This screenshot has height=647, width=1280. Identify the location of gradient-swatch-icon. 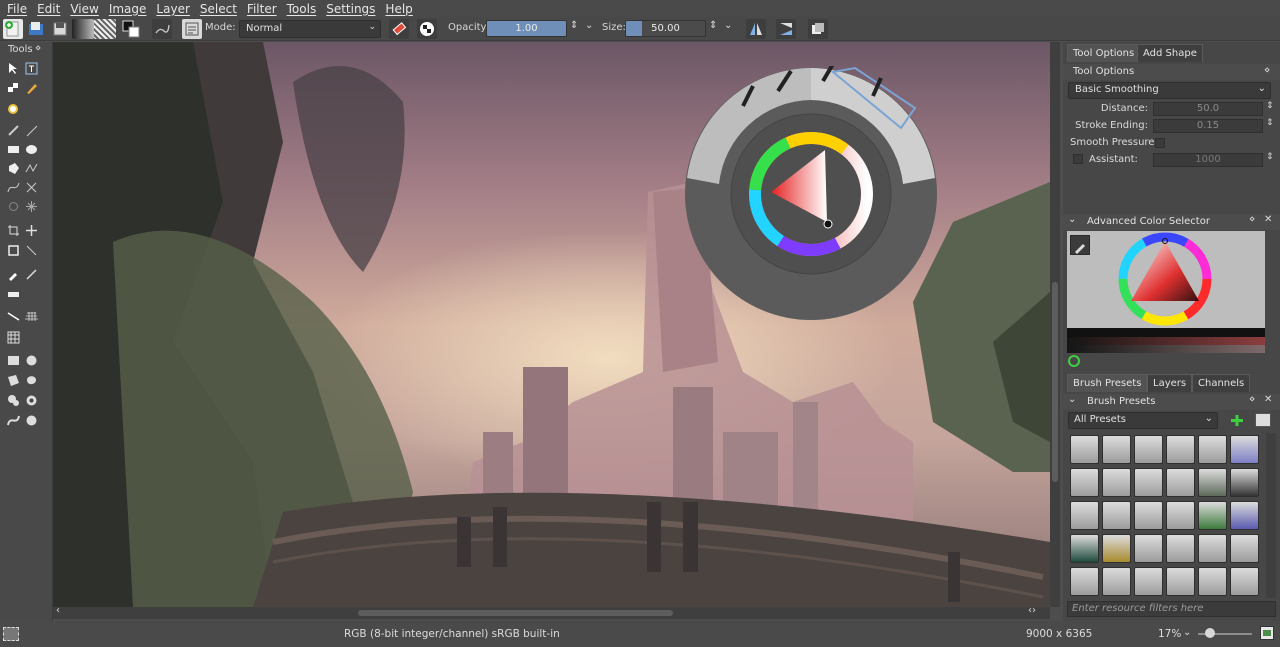
(83, 29).